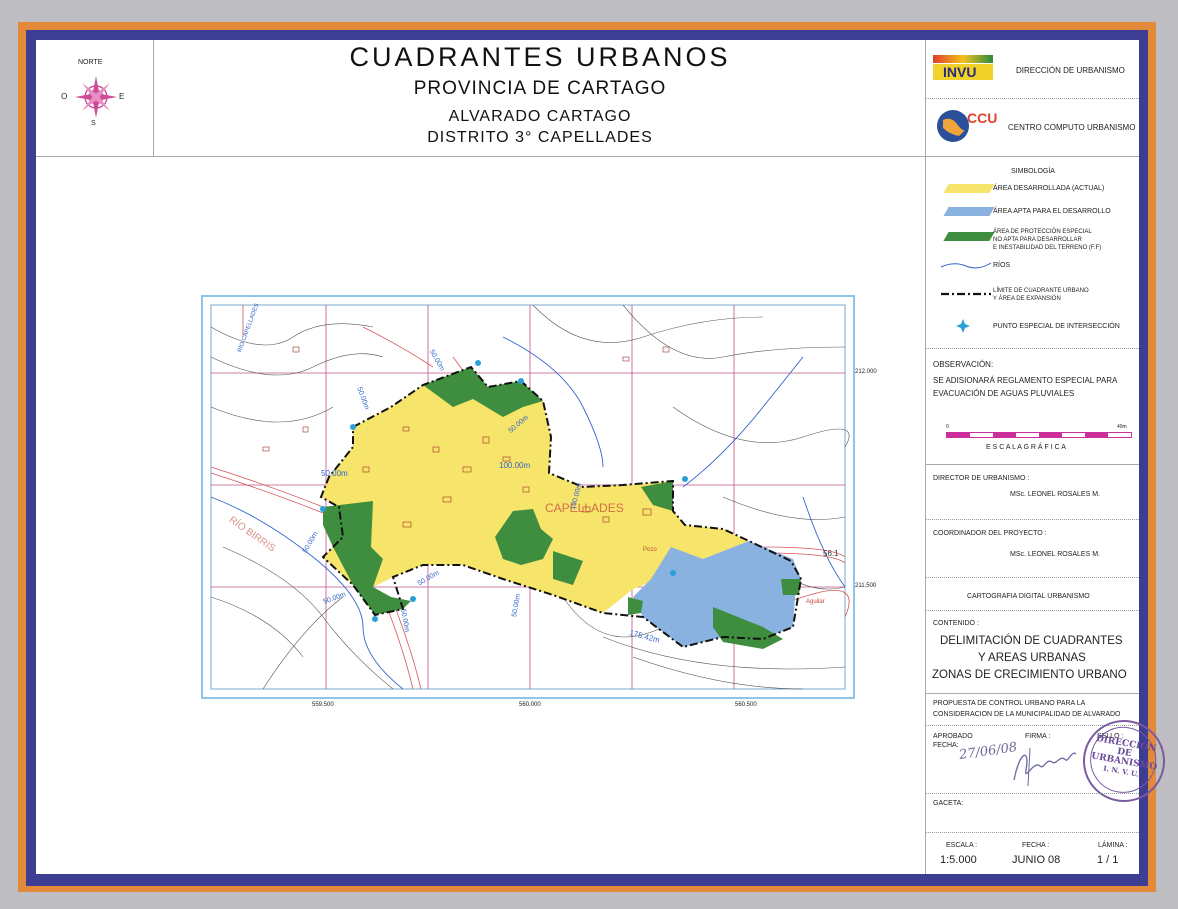 This screenshot has height=909, width=1178. I want to click on compass-west-label: O, so click(64, 96).